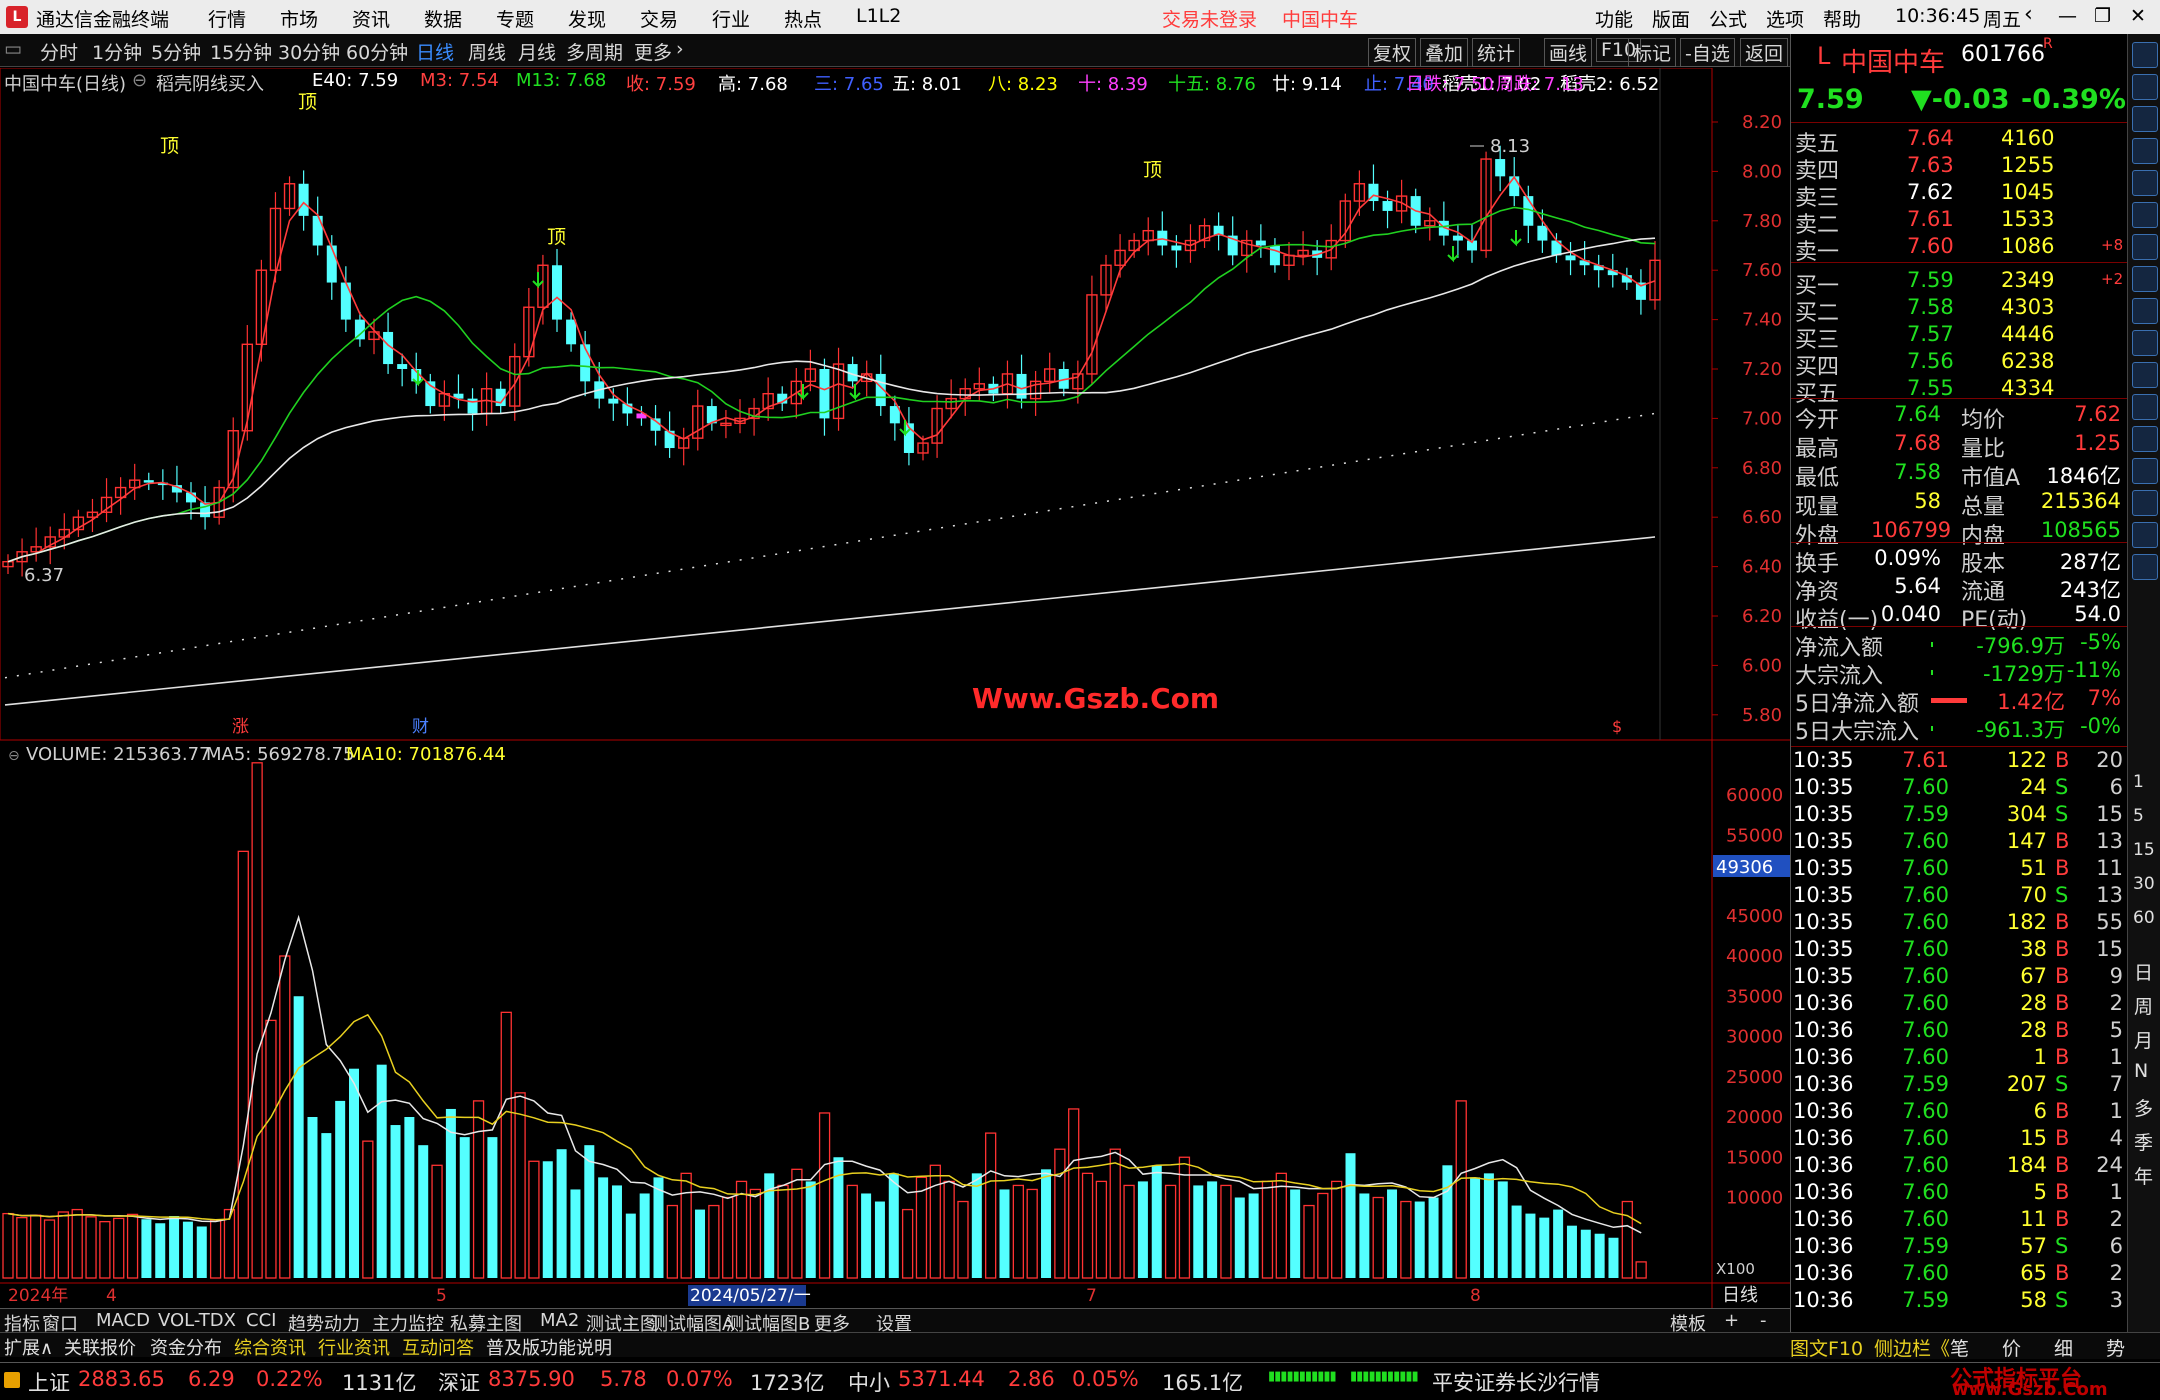  I want to click on menu-hangye: 行业, so click(731, 18).